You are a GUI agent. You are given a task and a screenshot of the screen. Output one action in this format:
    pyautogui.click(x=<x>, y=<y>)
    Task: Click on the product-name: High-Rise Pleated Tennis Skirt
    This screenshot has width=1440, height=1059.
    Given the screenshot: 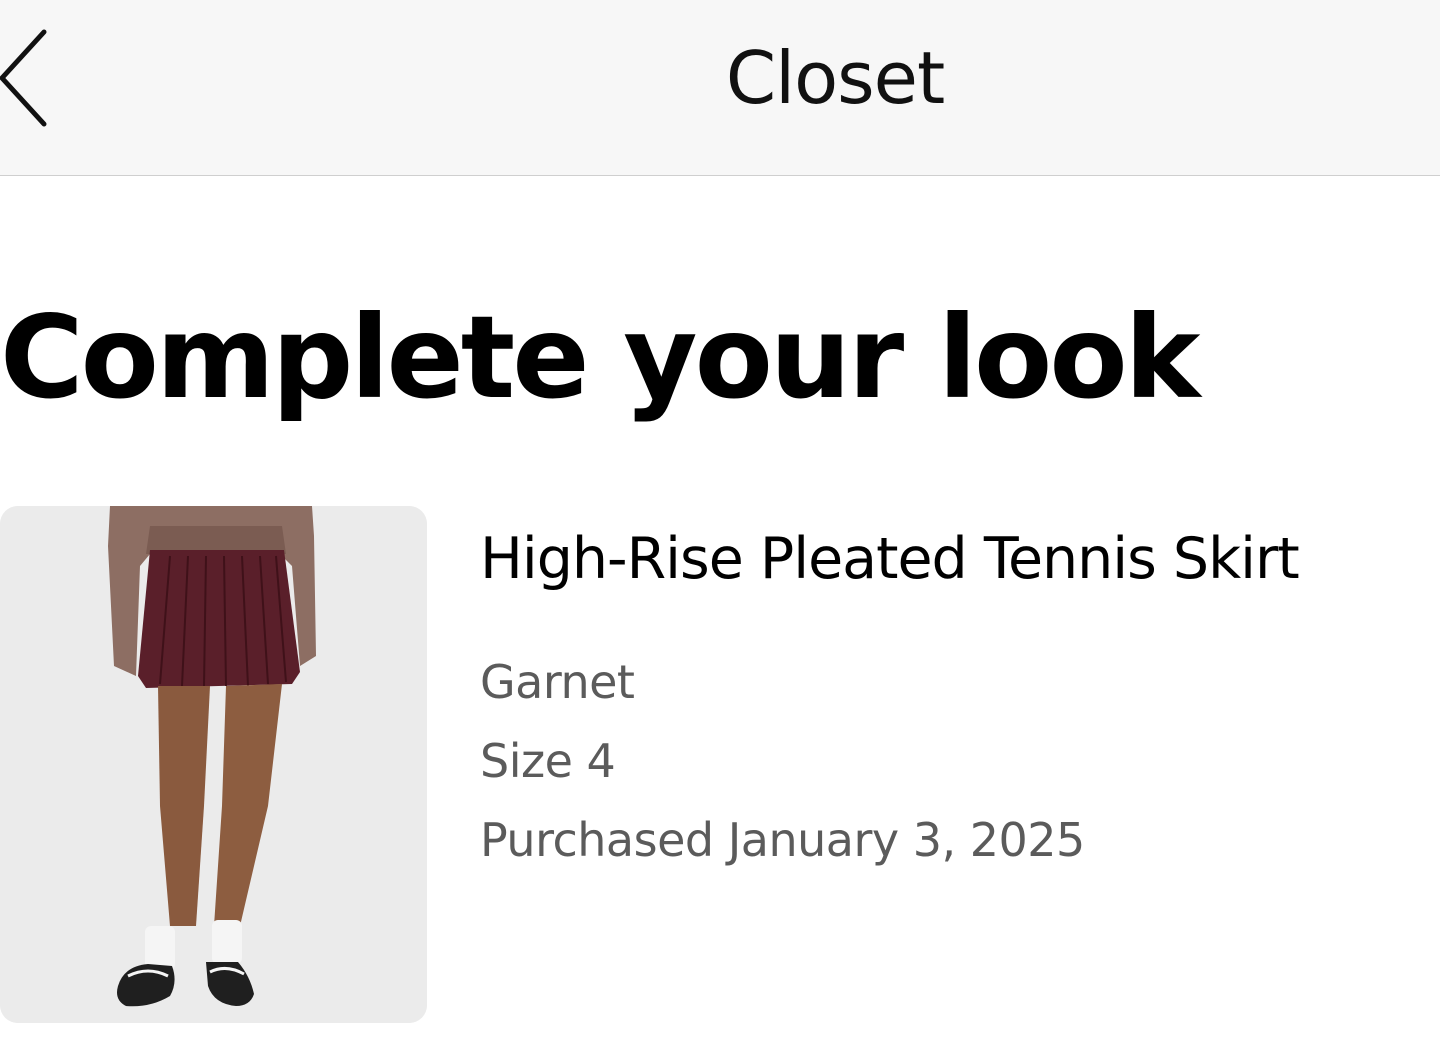 What is the action you would take?
    pyautogui.click(x=890, y=559)
    